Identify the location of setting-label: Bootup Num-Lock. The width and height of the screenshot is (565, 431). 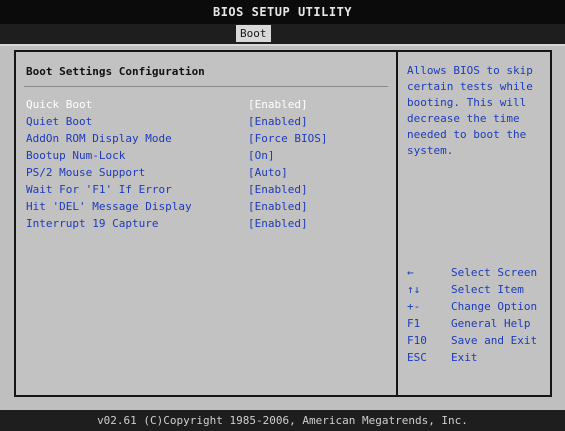
(76, 155).